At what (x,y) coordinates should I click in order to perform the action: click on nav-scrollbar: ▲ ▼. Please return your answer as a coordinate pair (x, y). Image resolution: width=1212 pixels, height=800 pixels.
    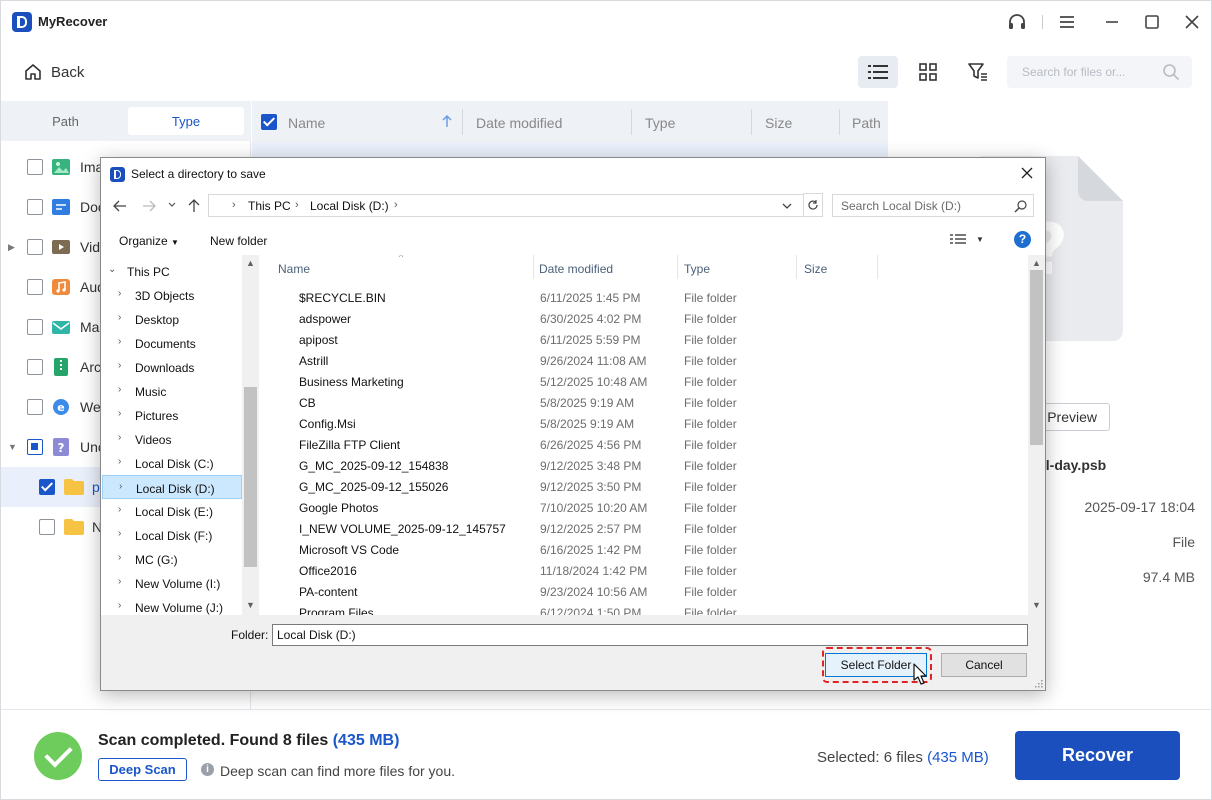
    Looking at the image, I should click on (250, 435).